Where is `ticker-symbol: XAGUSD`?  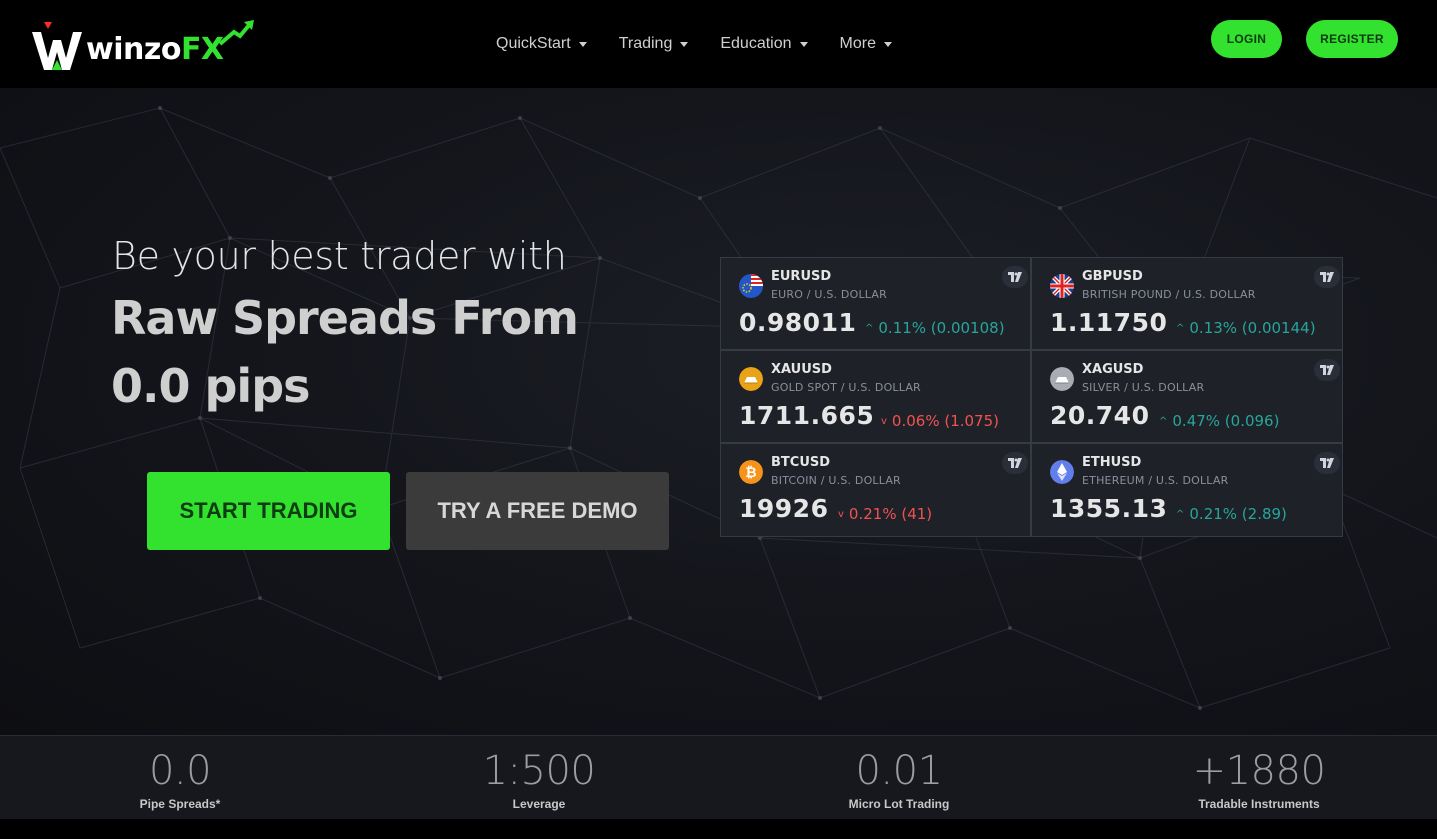
ticker-symbol: XAGUSD is located at coordinates (1113, 369).